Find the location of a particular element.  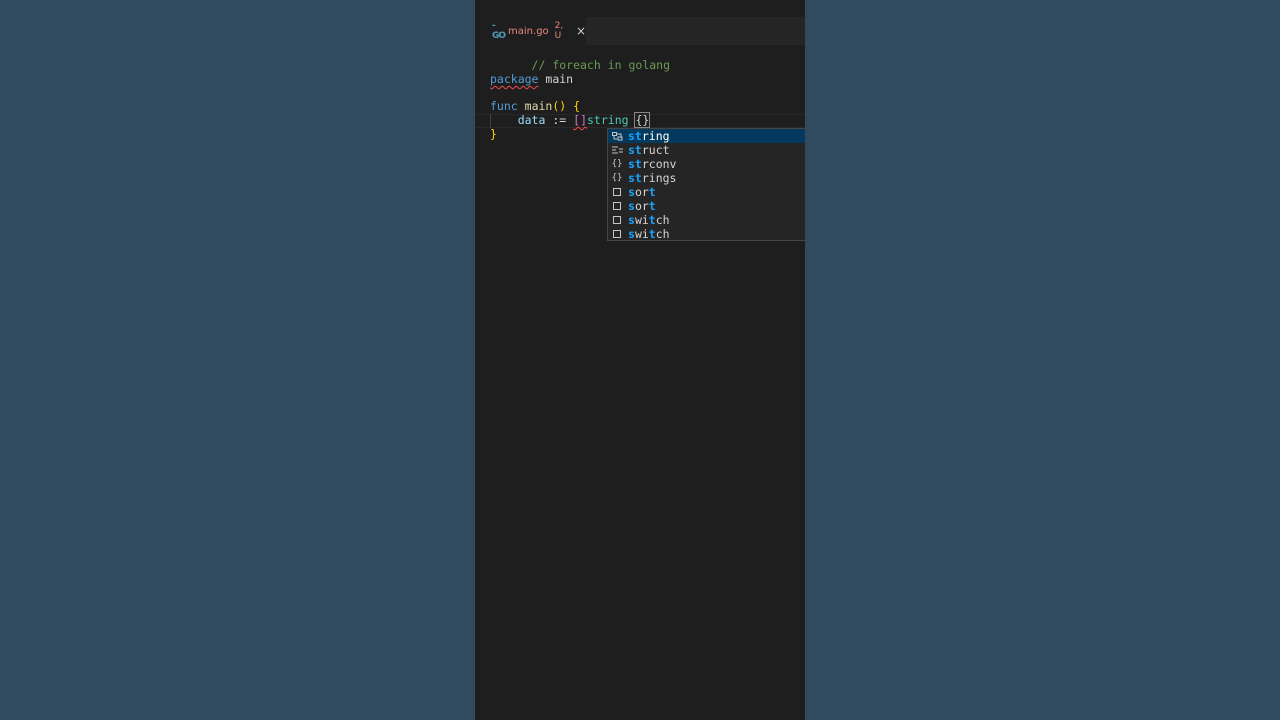

go-icon: -GO is located at coordinates (499, 31).